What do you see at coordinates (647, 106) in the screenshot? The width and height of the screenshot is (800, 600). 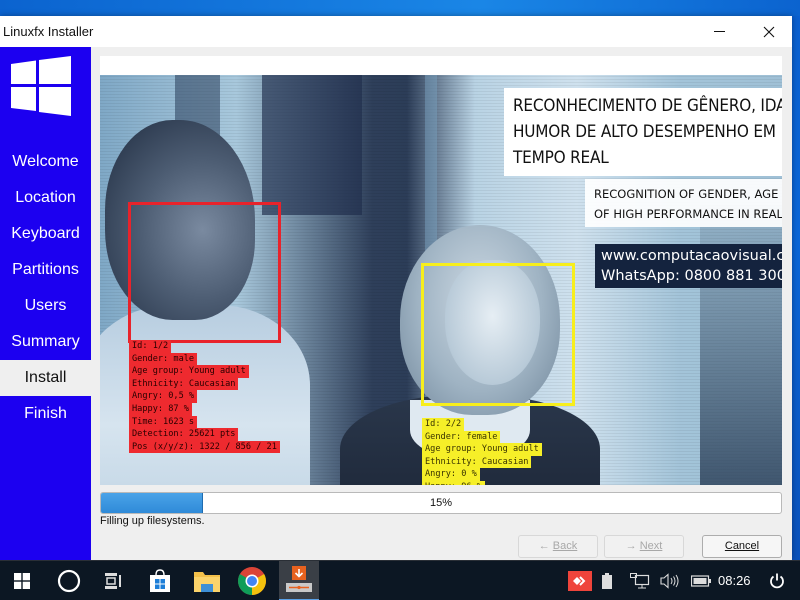 I see `banner-line: RECONHECIMENTO DE GÊNERO, IDADE` at bounding box center [647, 106].